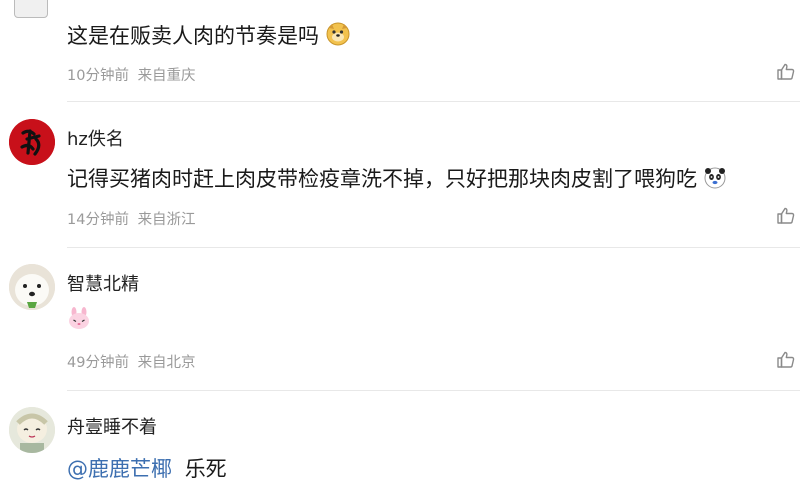 The width and height of the screenshot is (800, 500). What do you see at coordinates (98, 76) in the screenshot?
I see `comment-time: 10分钟前` at bounding box center [98, 76].